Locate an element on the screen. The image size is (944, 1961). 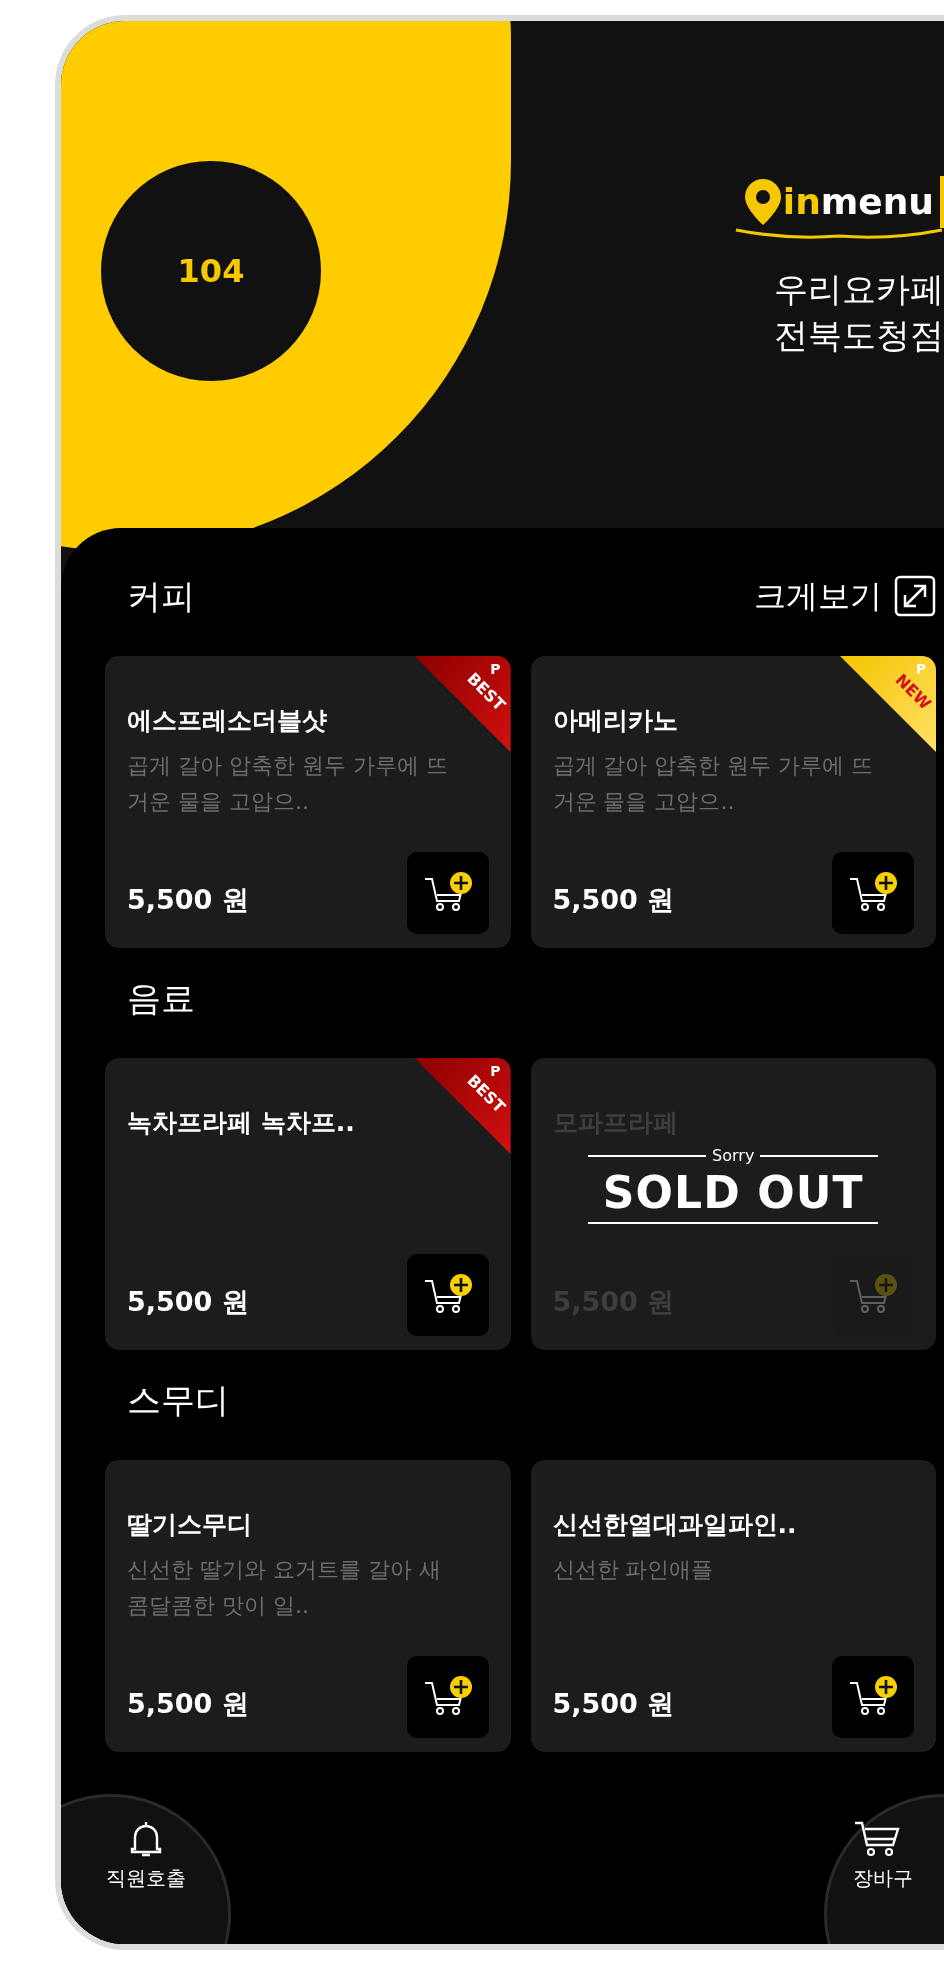
book-underline-icon is located at coordinates (839, 234).